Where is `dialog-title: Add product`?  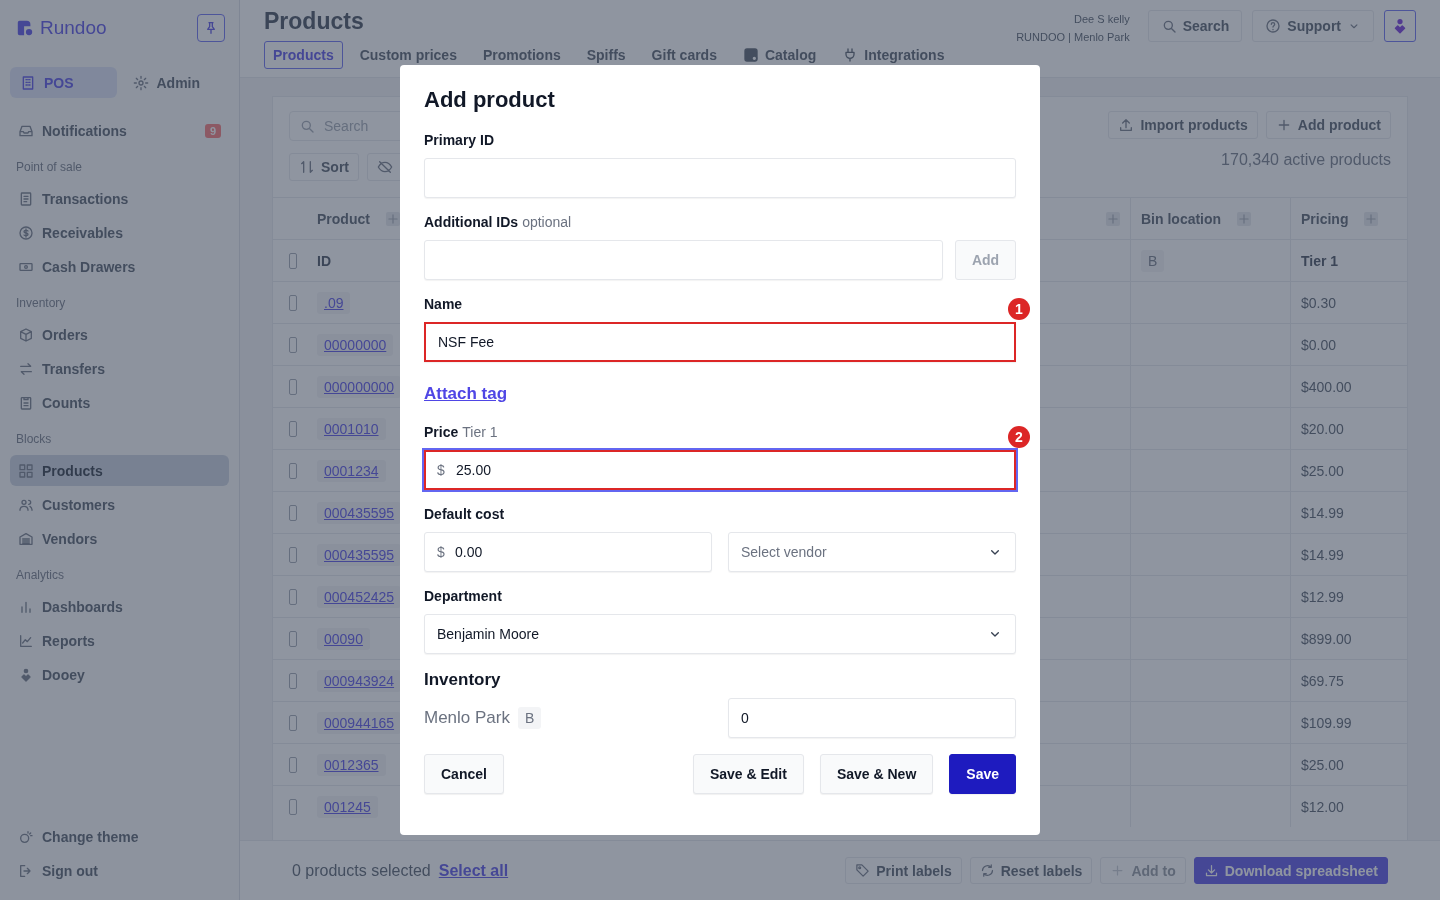 dialog-title: Add product is located at coordinates (490, 100).